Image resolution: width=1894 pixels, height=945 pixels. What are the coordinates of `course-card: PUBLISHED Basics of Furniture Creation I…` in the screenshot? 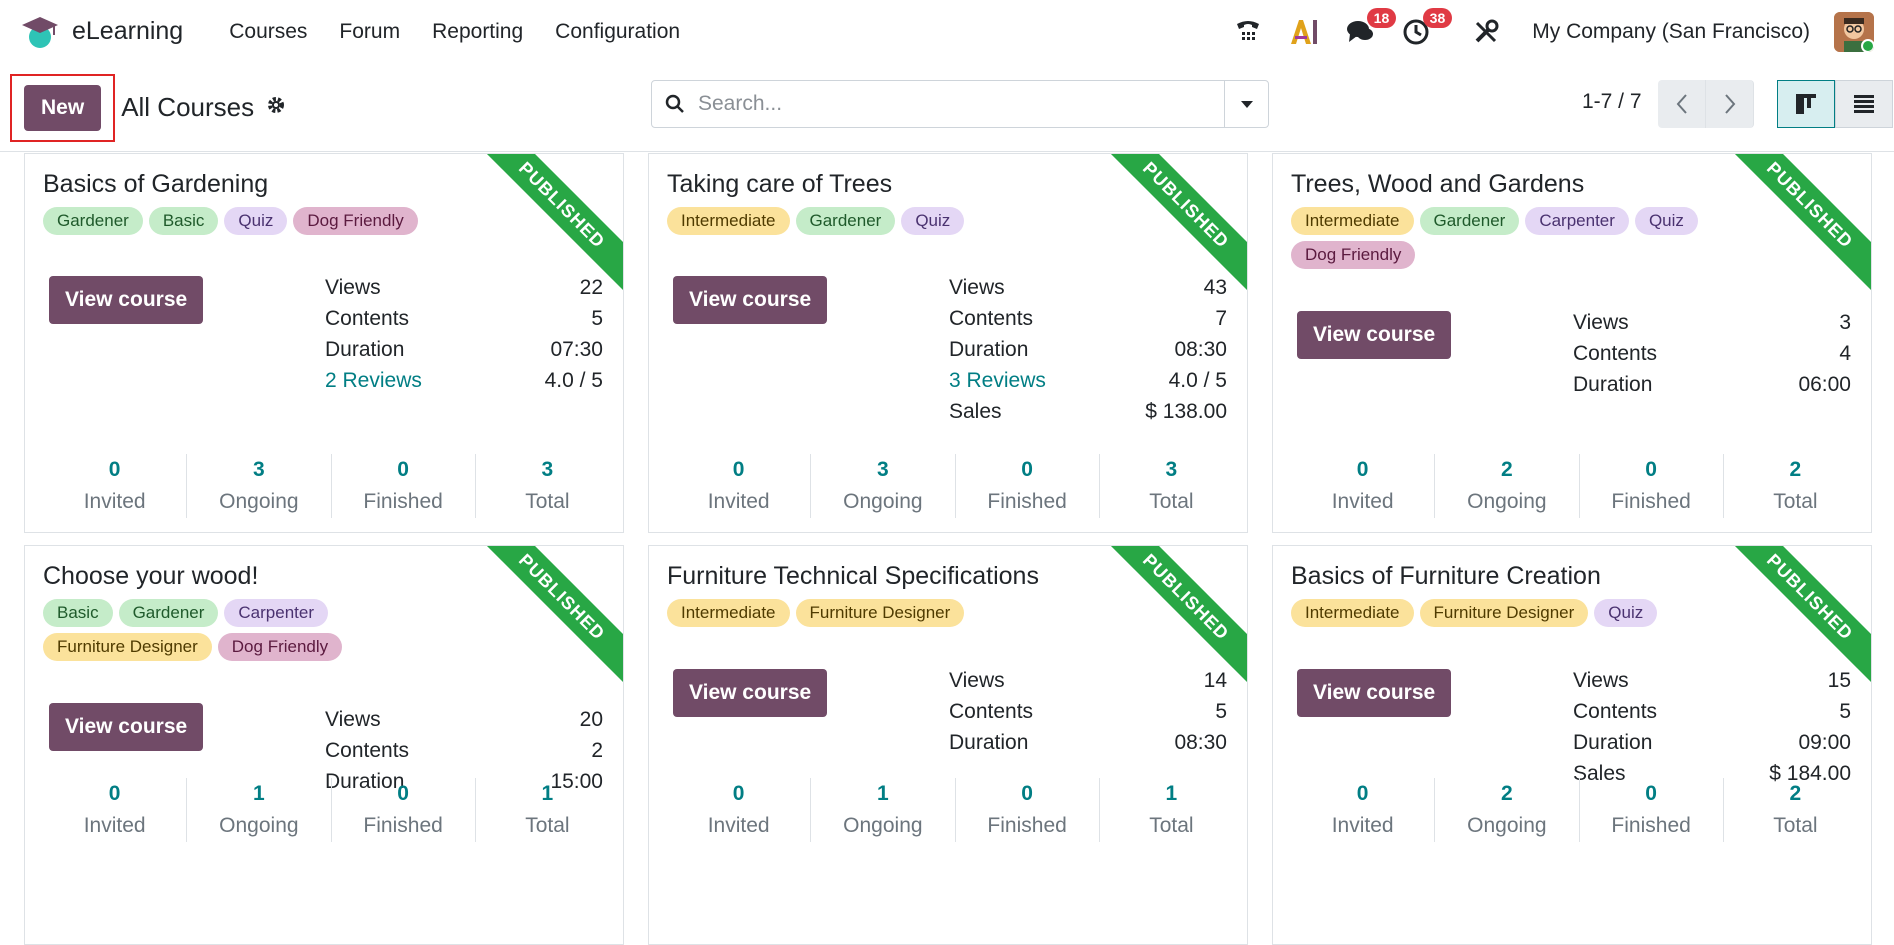 It's located at (1572, 745).